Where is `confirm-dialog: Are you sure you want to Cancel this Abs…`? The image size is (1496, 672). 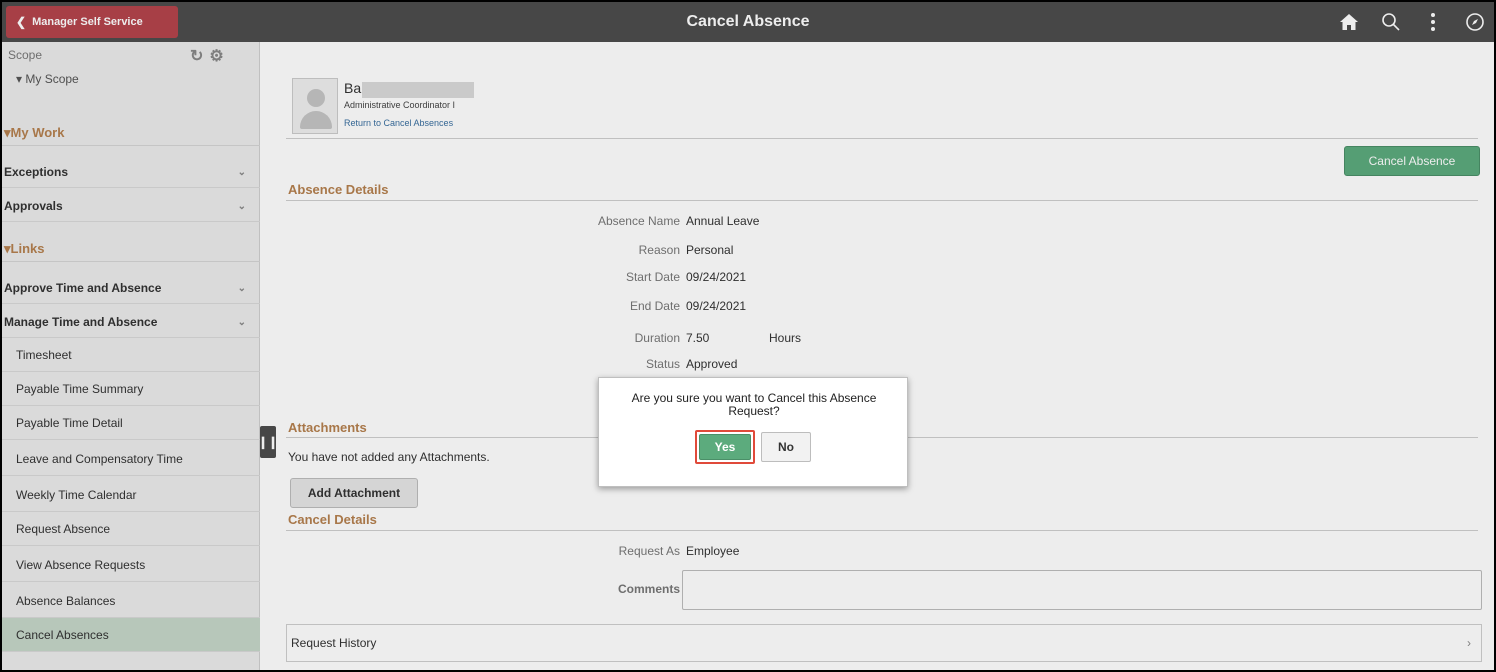 confirm-dialog: Are you sure you want to Cancel this Abs… is located at coordinates (753, 432).